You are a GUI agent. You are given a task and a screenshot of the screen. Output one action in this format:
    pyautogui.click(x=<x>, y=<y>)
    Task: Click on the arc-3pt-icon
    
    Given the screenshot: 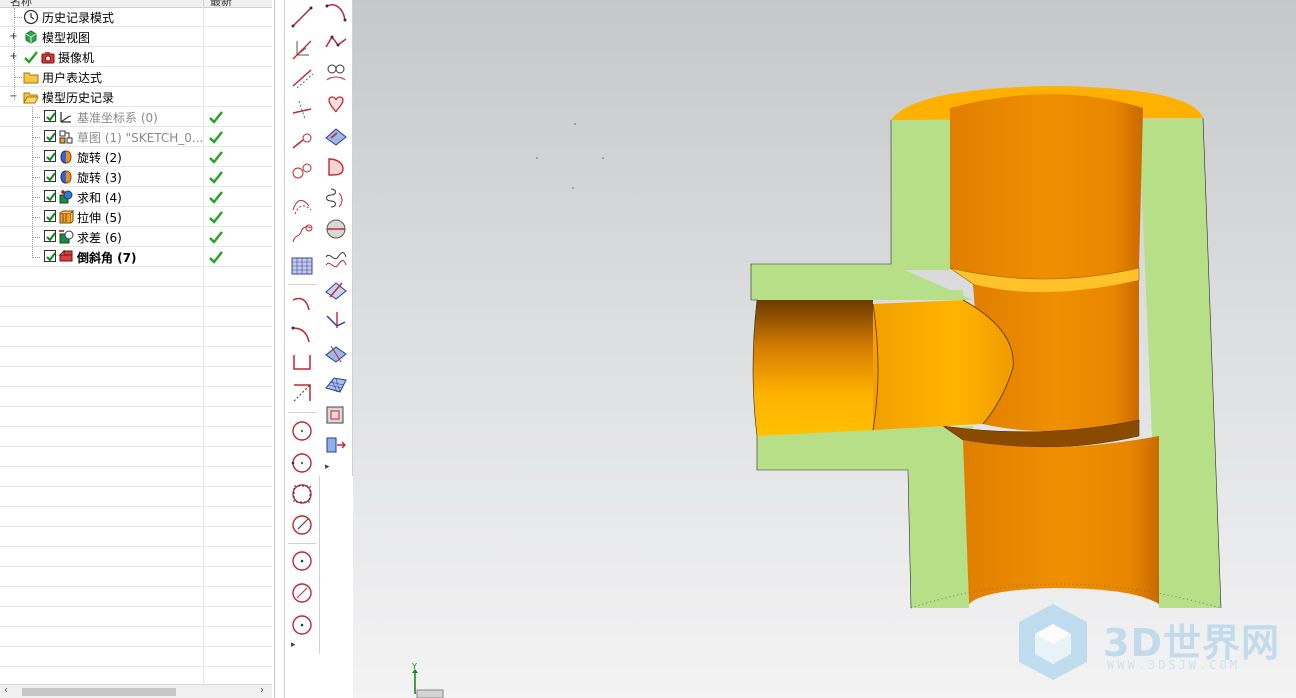 What is the action you would take?
    pyautogui.click(x=302, y=333)
    